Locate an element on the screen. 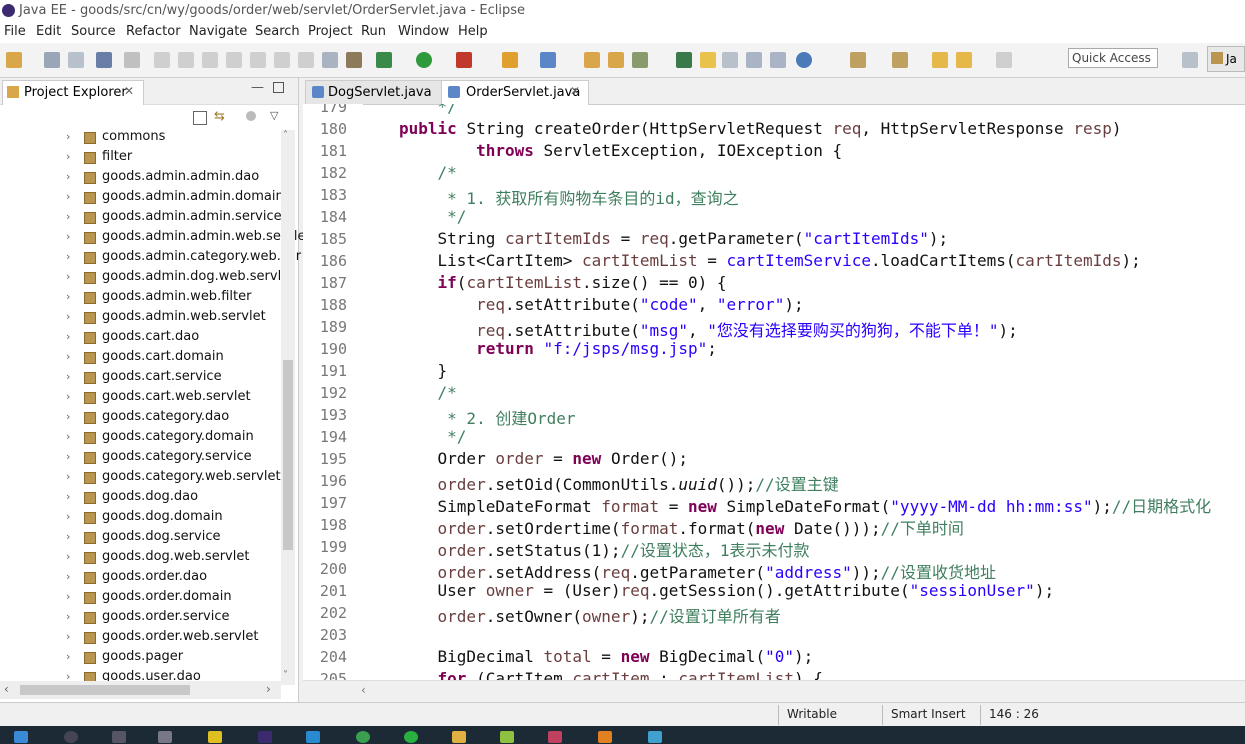 Image resolution: width=1245 pixels, height=744 pixels. menu-edit: Edit is located at coordinates (48, 31).